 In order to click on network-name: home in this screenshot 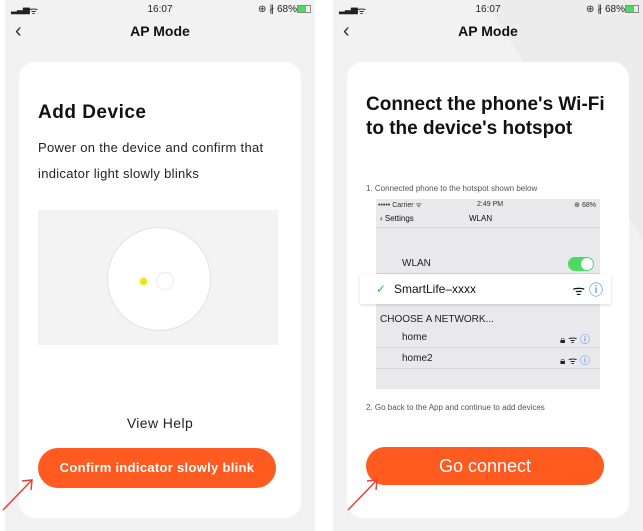, I will do `click(415, 337)`.